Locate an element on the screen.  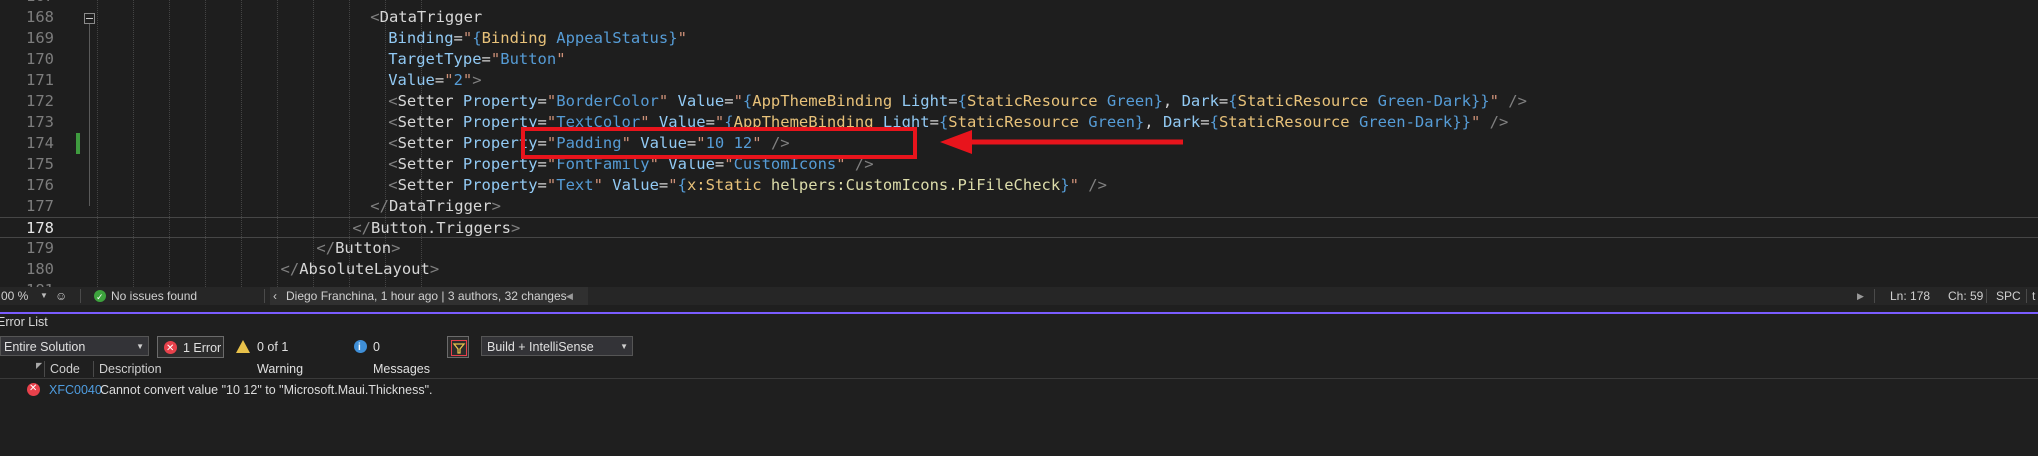
filter-button is located at coordinates (458, 347).